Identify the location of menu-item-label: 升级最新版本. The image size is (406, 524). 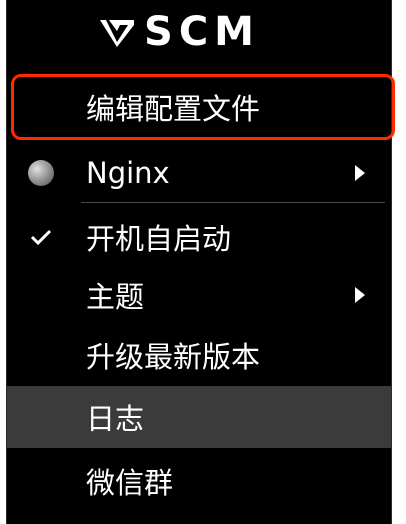
(173, 357).